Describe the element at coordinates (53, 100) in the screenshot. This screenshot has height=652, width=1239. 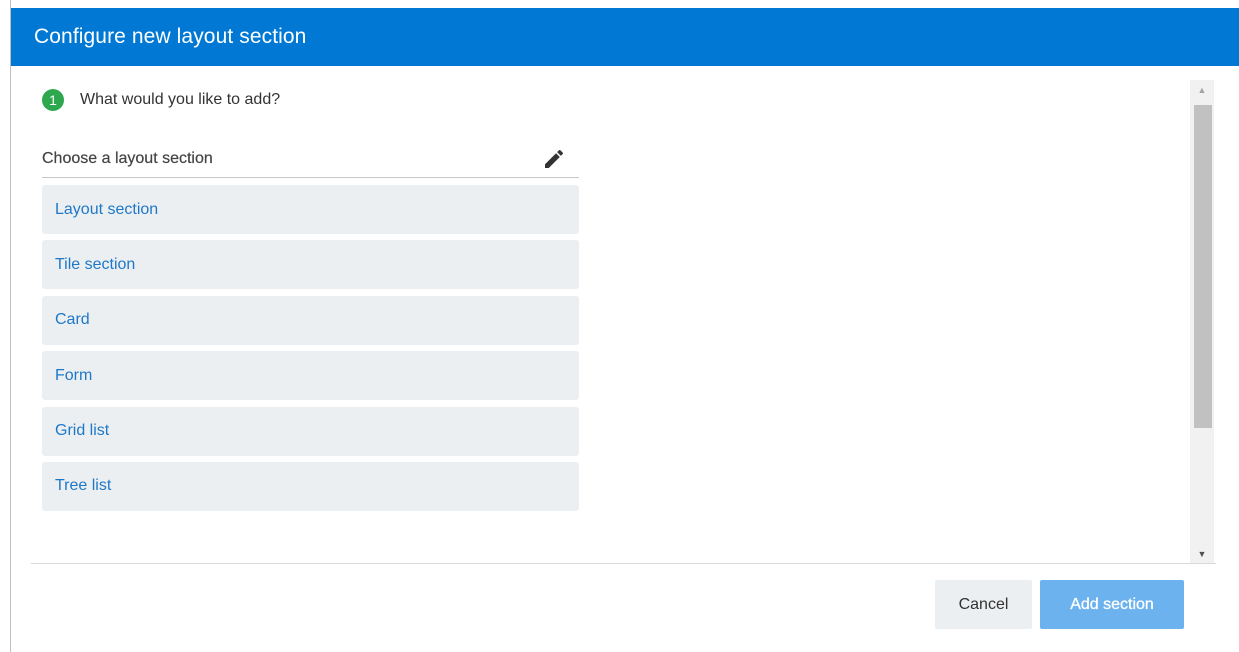
I see `step-number-badge: 1` at that location.